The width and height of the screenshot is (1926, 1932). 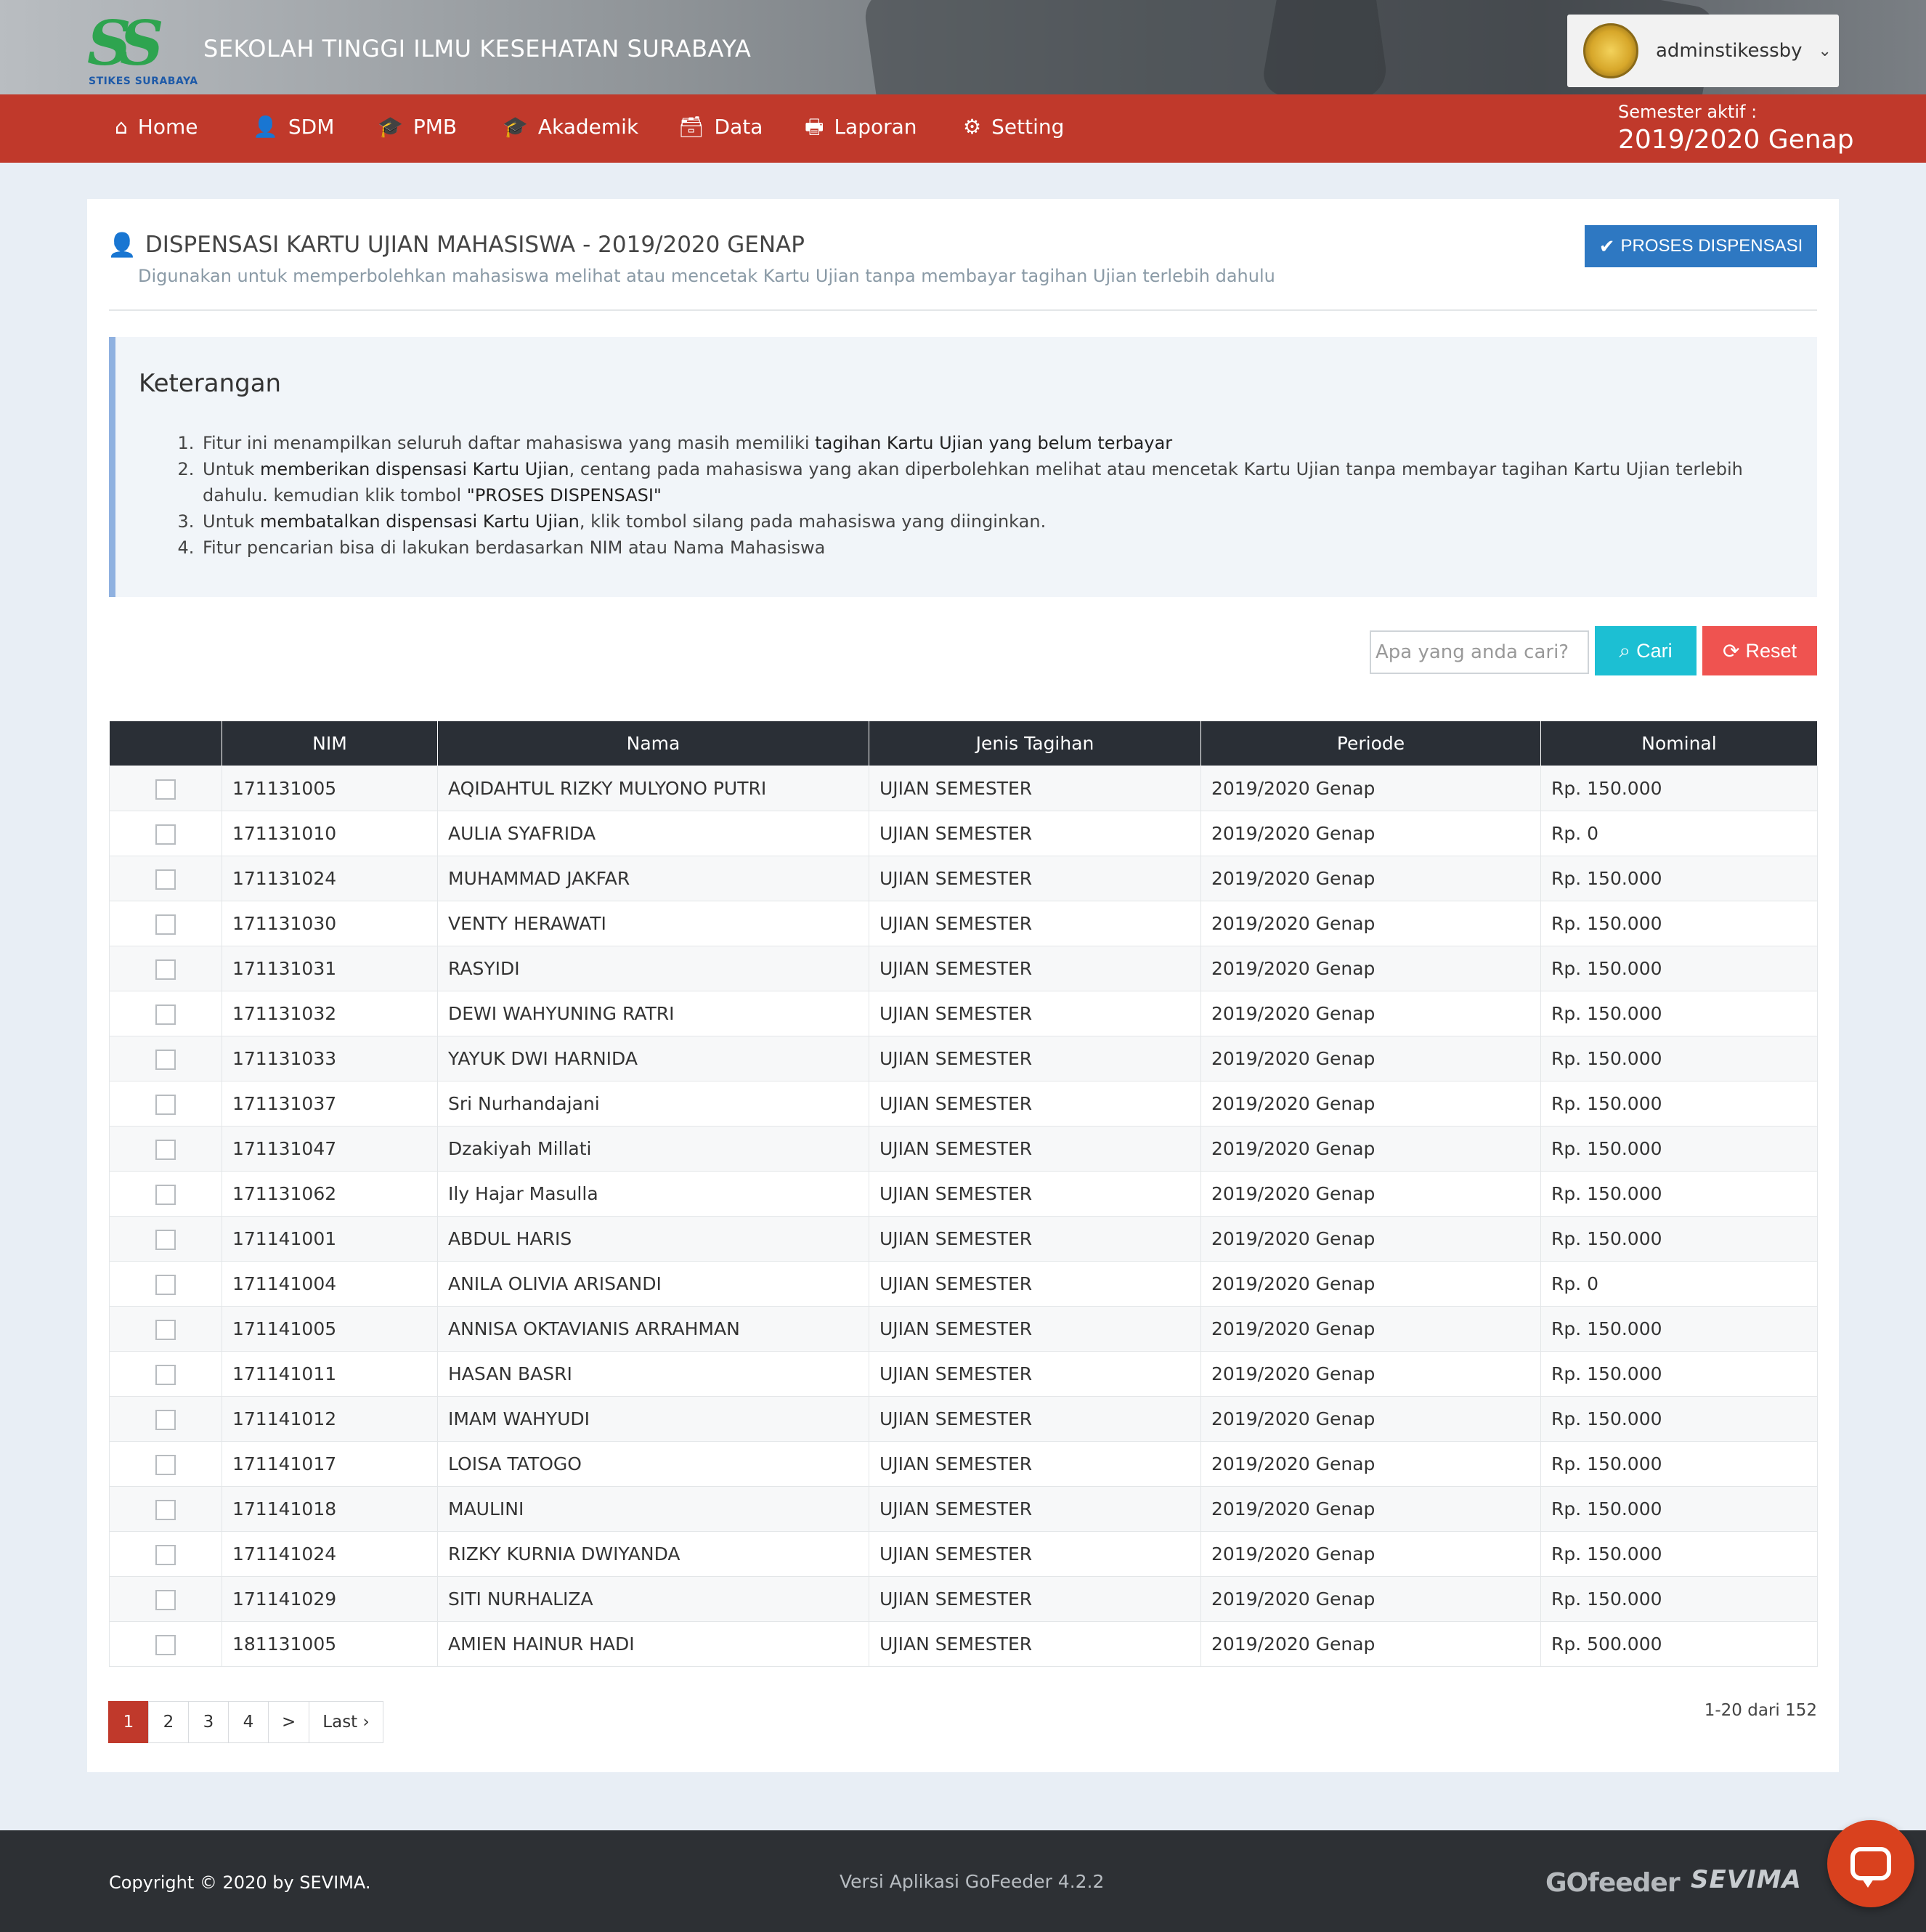 I want to click on nama-cell: ANILA OLIVIA ARISANDI, so click(x=653, y=1284).